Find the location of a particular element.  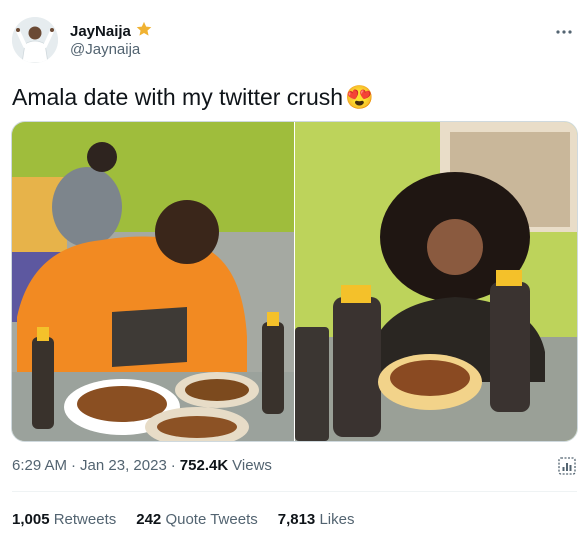

user-handle: @Jaynaija is located at coordinates (105, 49).